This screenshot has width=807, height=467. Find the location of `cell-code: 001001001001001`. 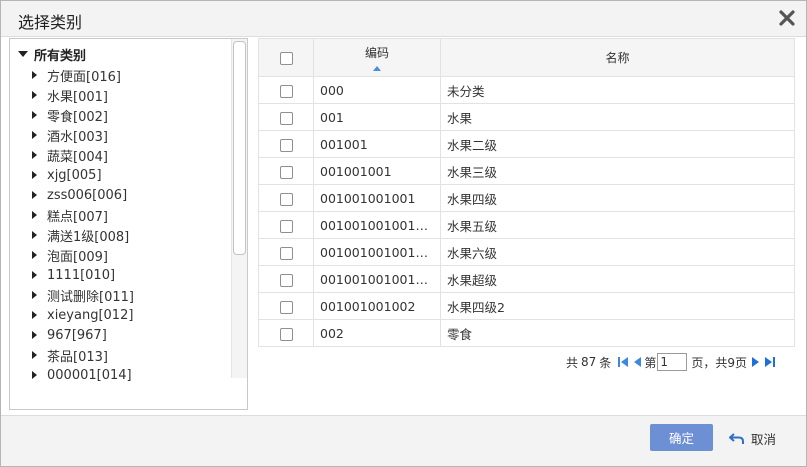

cell-code: 001001001001001 is located at coordinates (377, 225).